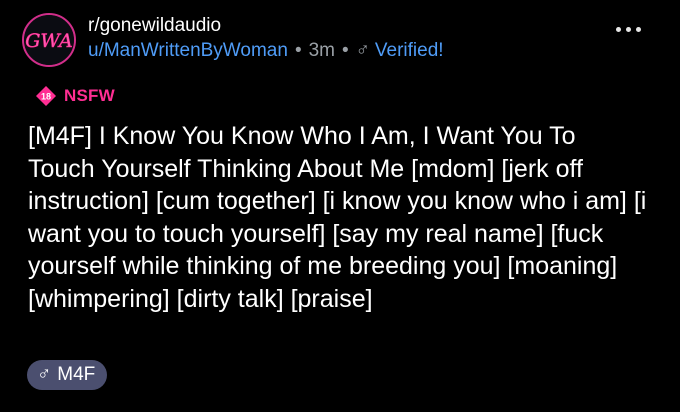 The image size is (680, 412). What do you see at coordinates (188, 50) in the screenshot?
I see `author-link: u/ManWrittenByWoman` at bounding box center [188, 50].